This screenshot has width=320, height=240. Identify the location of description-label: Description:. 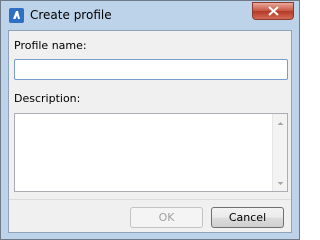
(47, 98).